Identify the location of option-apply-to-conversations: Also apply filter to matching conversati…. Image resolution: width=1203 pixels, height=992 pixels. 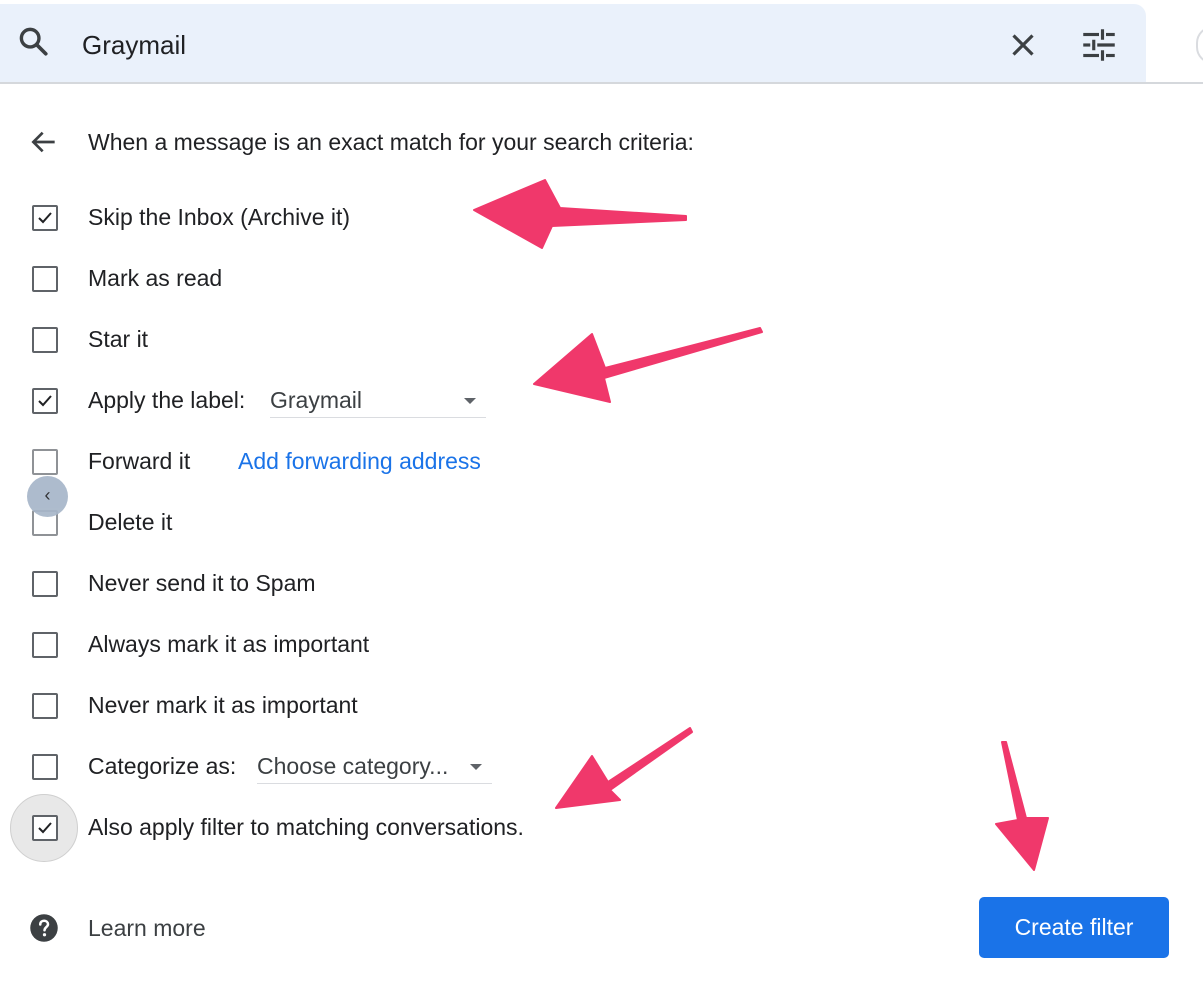
(450, 828).